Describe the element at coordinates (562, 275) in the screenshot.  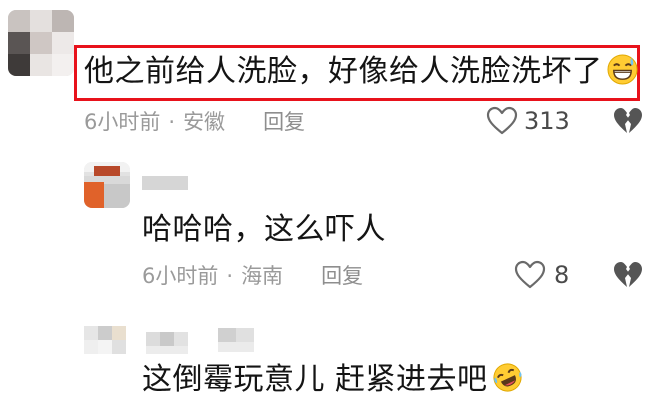
I see `like-count: 8` at that location.